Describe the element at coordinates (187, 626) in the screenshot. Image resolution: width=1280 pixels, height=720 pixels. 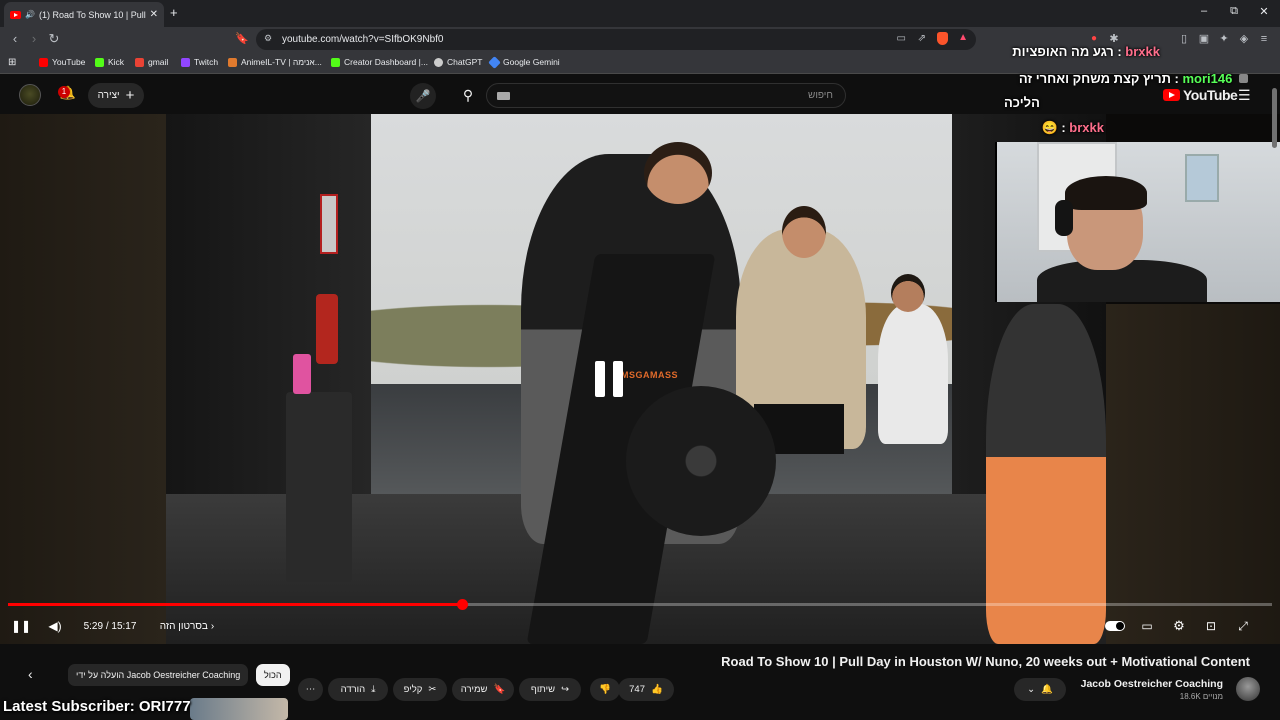
I see `chapter-button: בסרטון הזה ›` at that location.